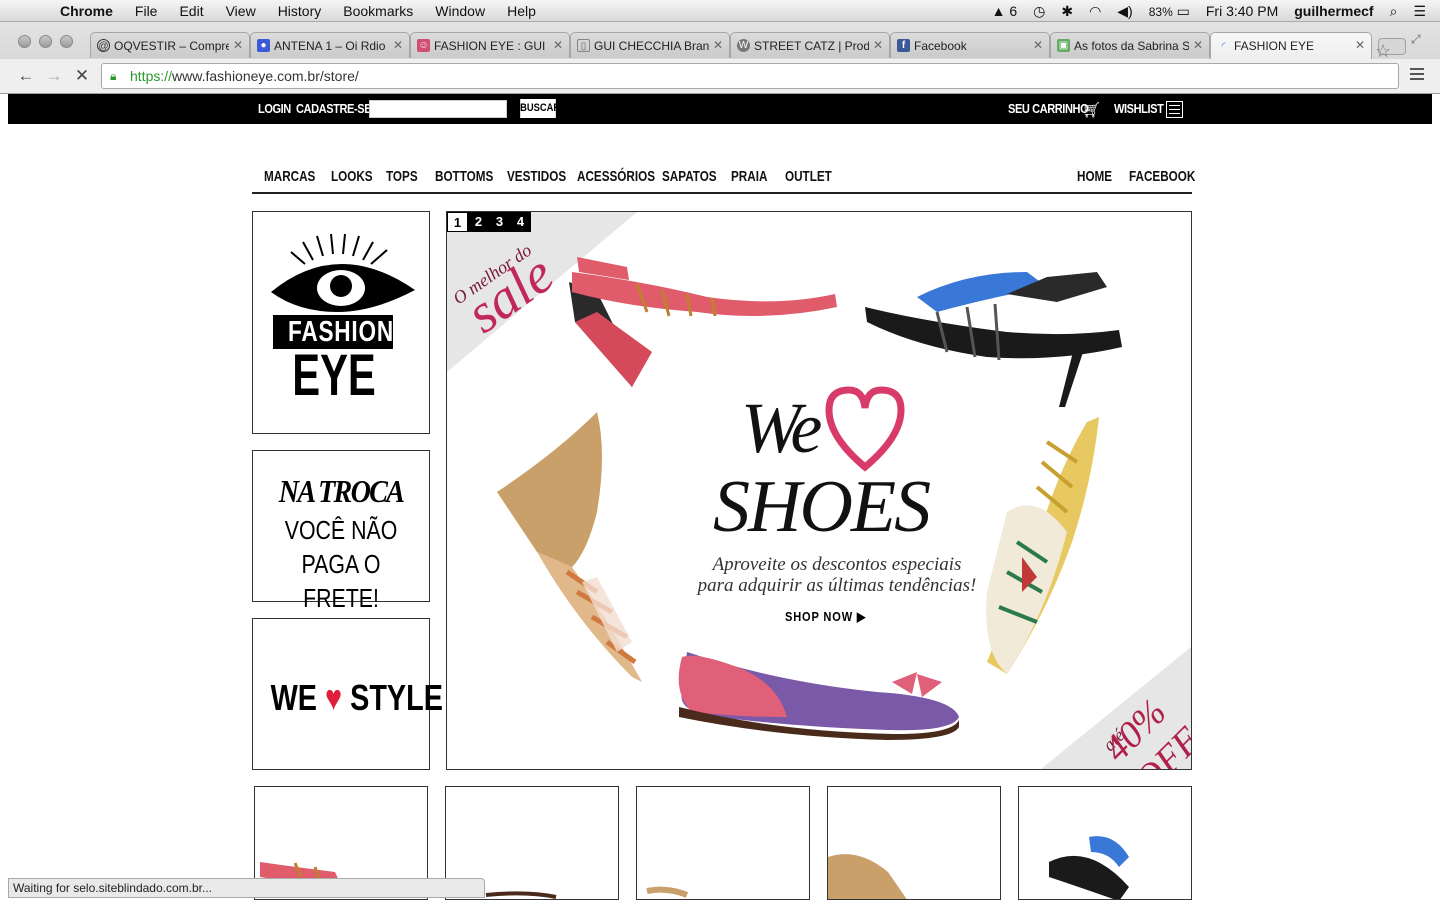 This screenshot has height=900, width=1440. Describe the element at coordinates (1394, 11) in the screenshot. I see `spotlight-icon: ⌕` at that location.